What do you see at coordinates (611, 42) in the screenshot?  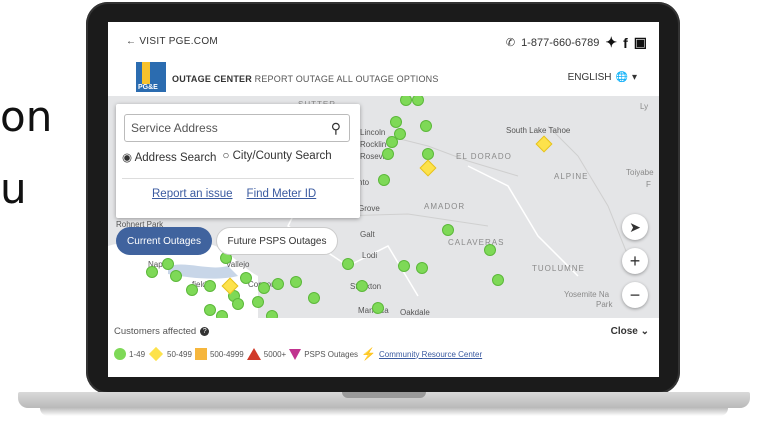 I see `twitter-icon: ✦` at bounding box center [611, 42].